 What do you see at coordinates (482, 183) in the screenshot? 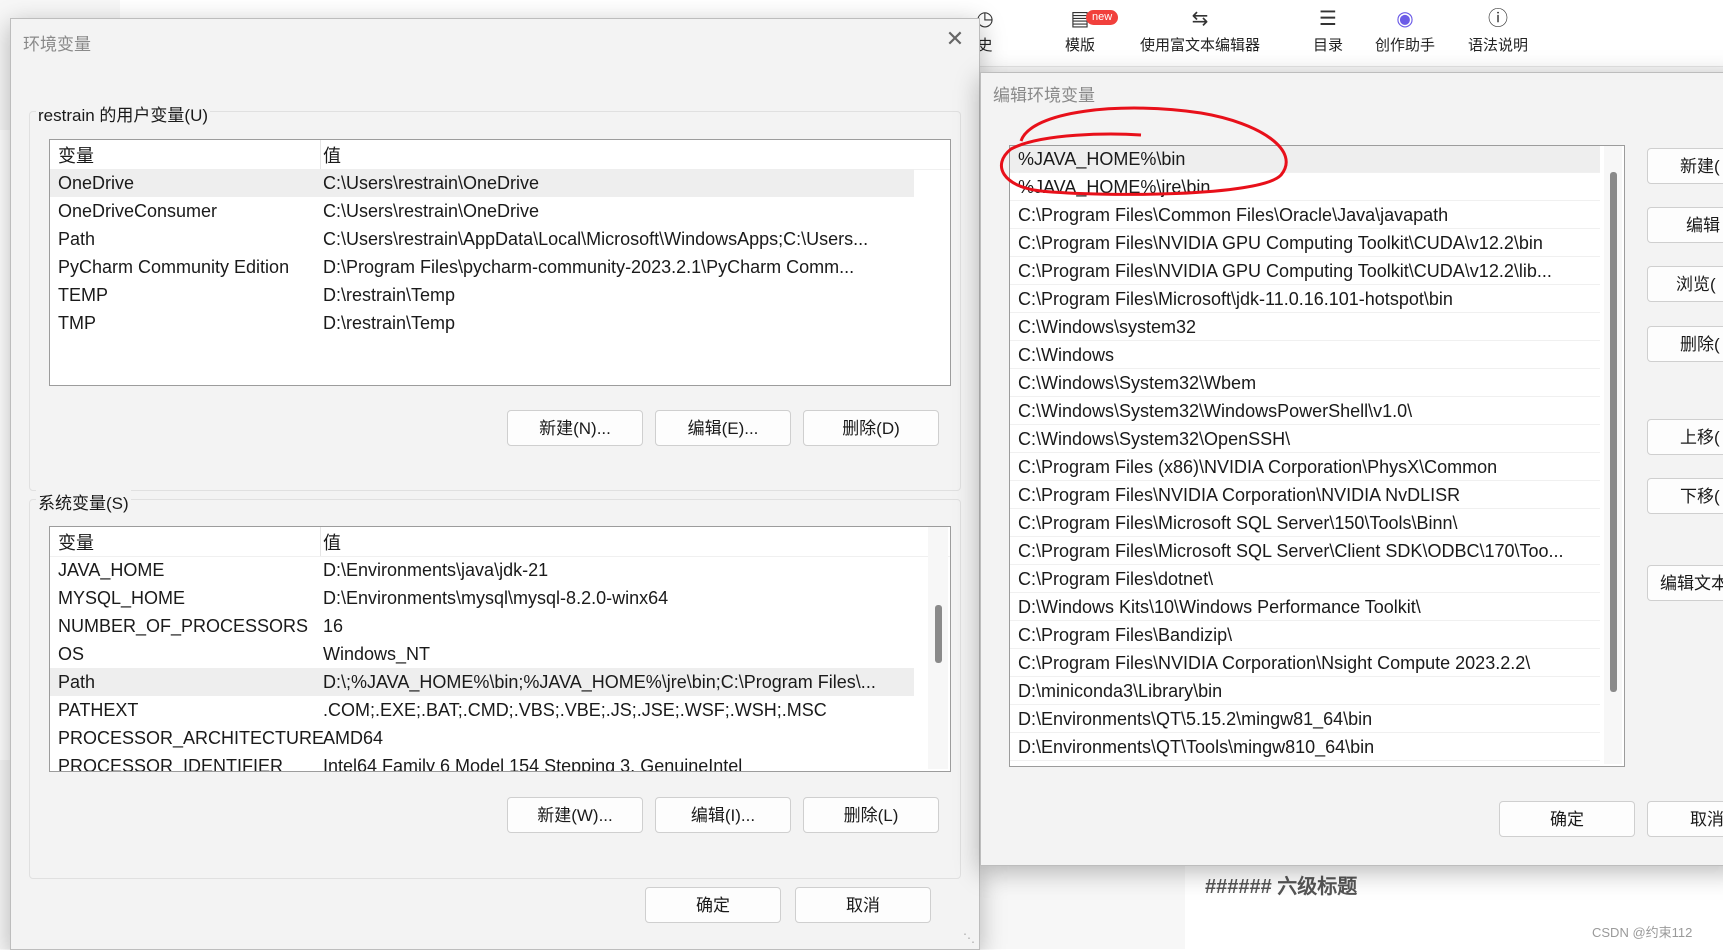
I see `table-row: OneDrive C:\Users\restrain\OneDrive` at bounding box center [482, 183].